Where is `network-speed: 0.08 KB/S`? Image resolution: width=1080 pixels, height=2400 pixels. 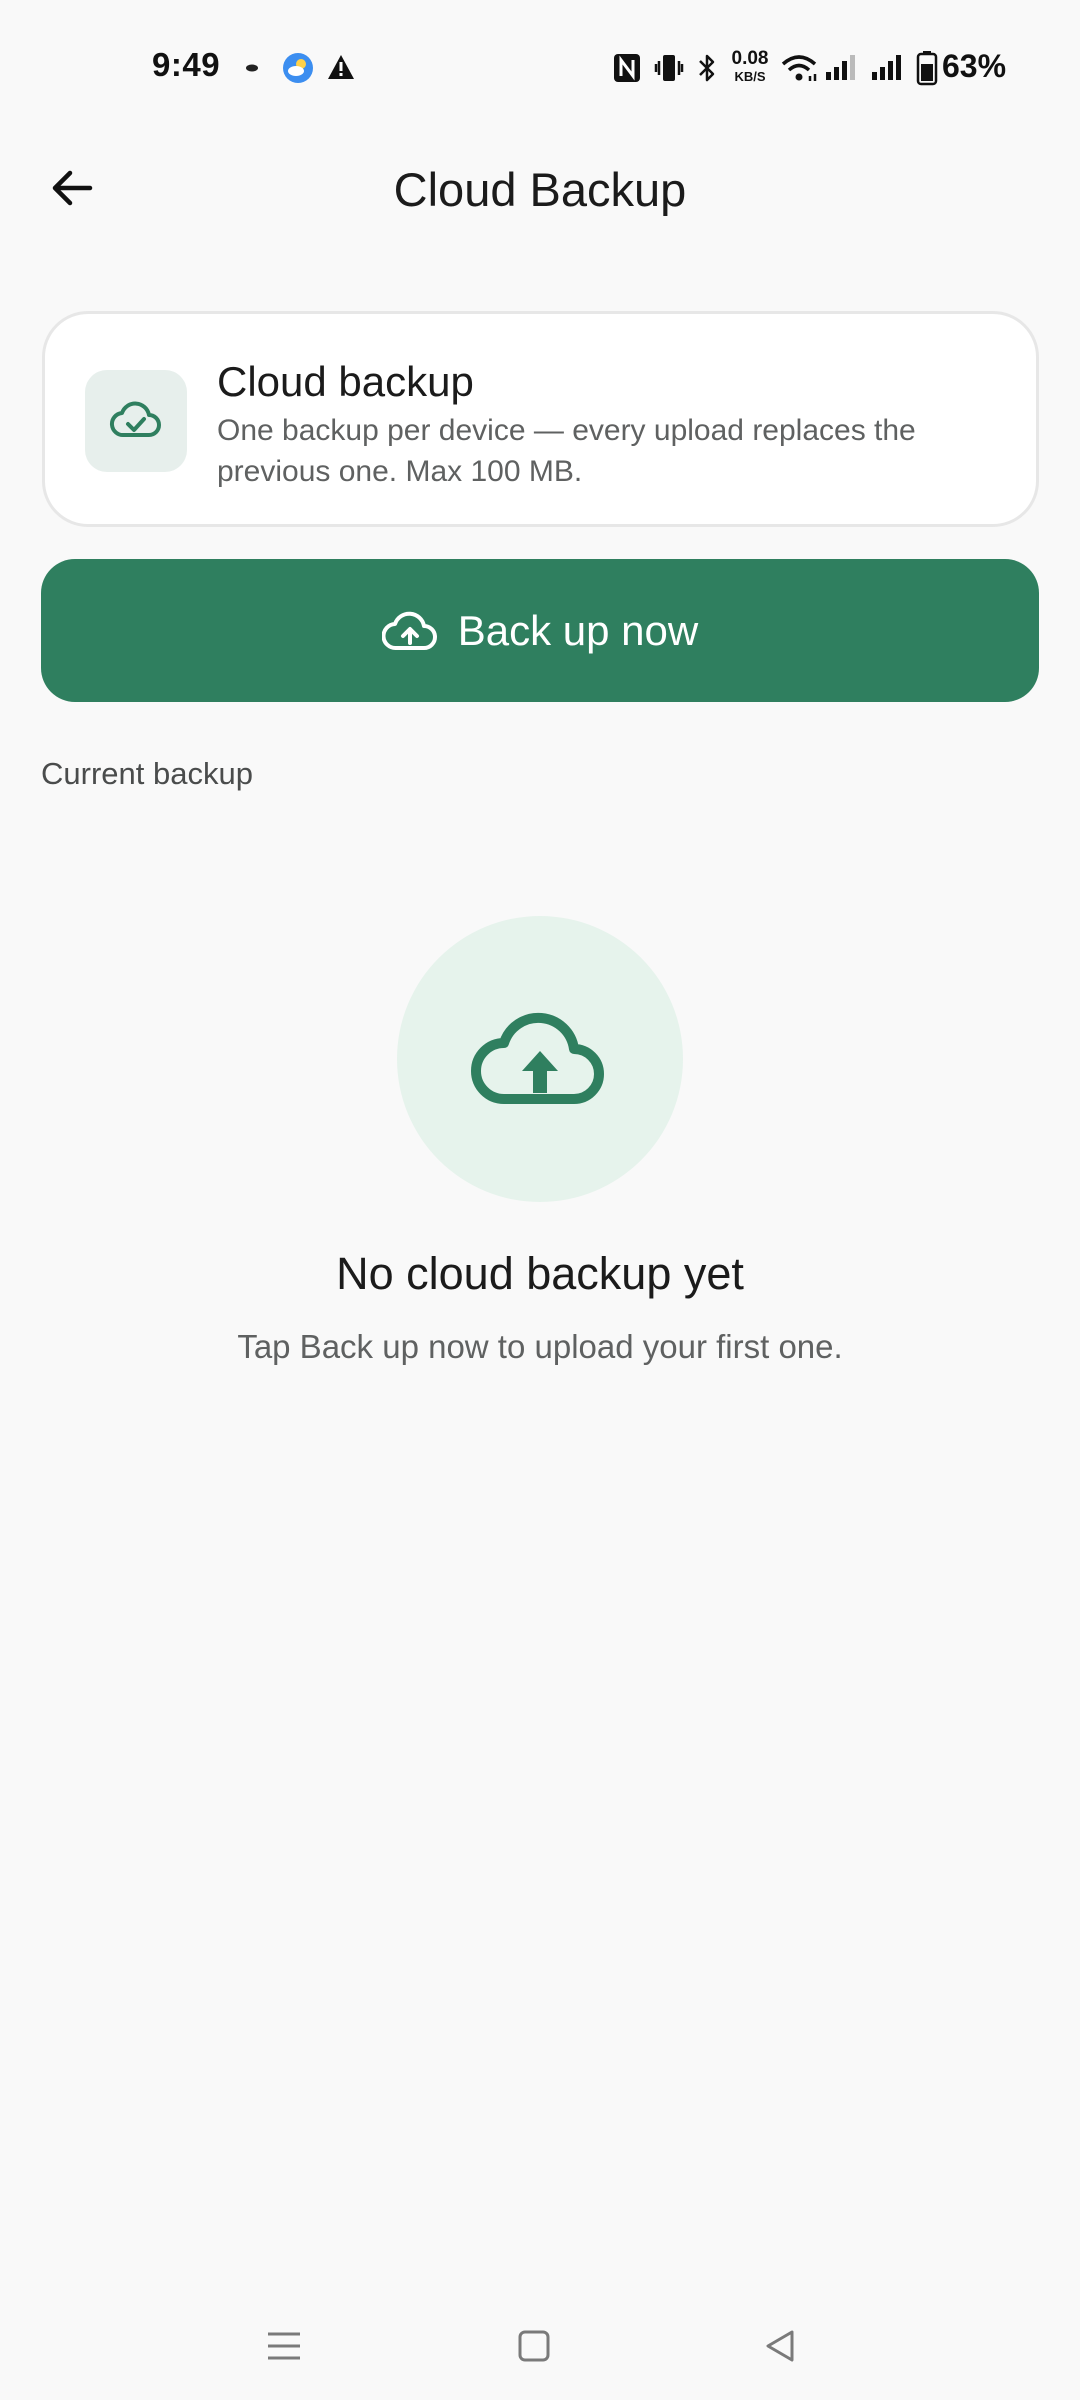
network-speed: 0.08 KB/S is located at coordinates (750, 67).